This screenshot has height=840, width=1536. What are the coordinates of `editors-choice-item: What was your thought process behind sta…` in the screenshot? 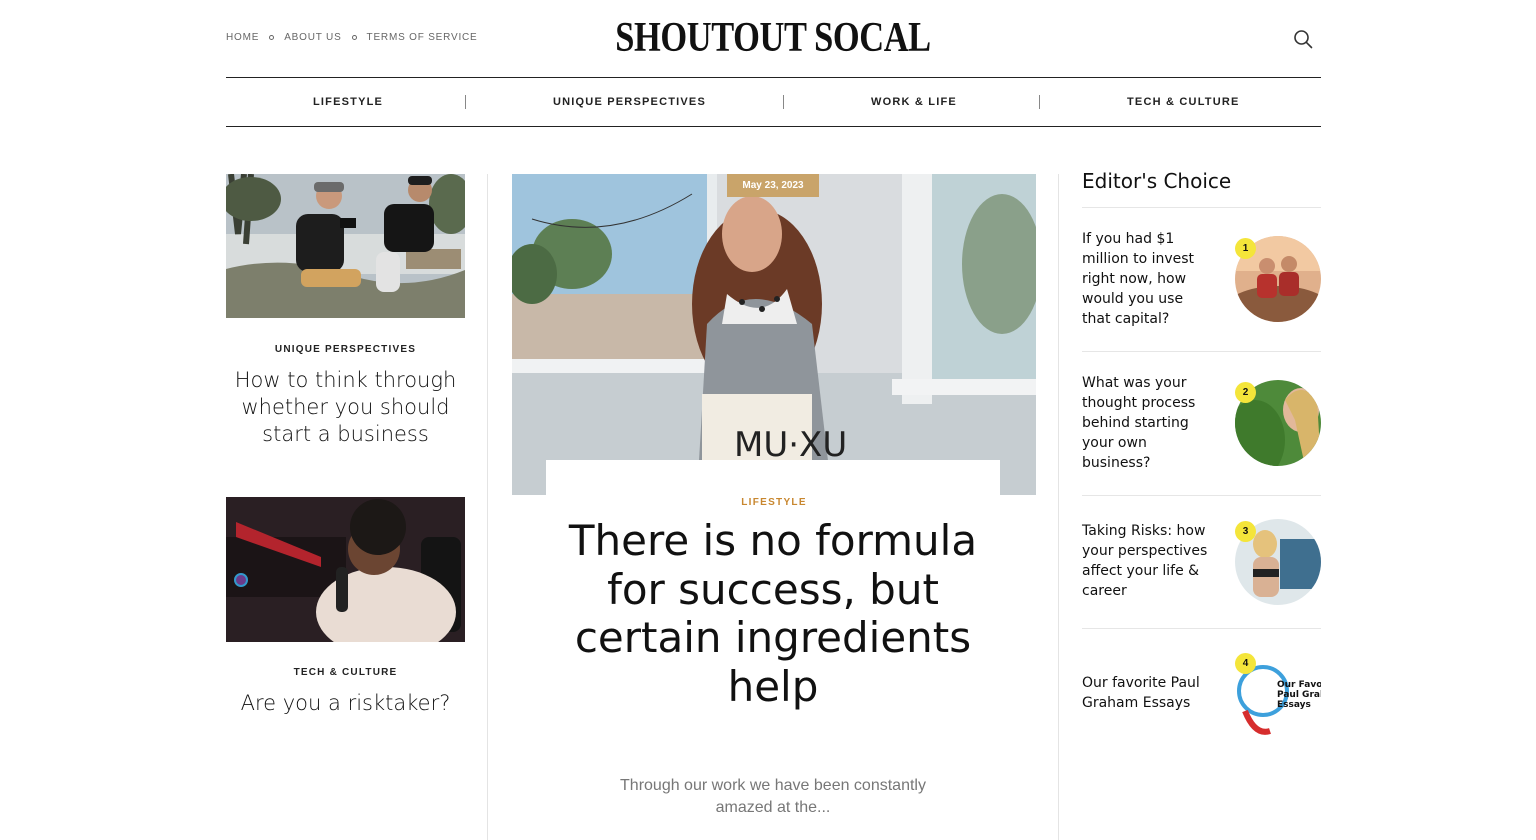 It's located at (1201, 423).